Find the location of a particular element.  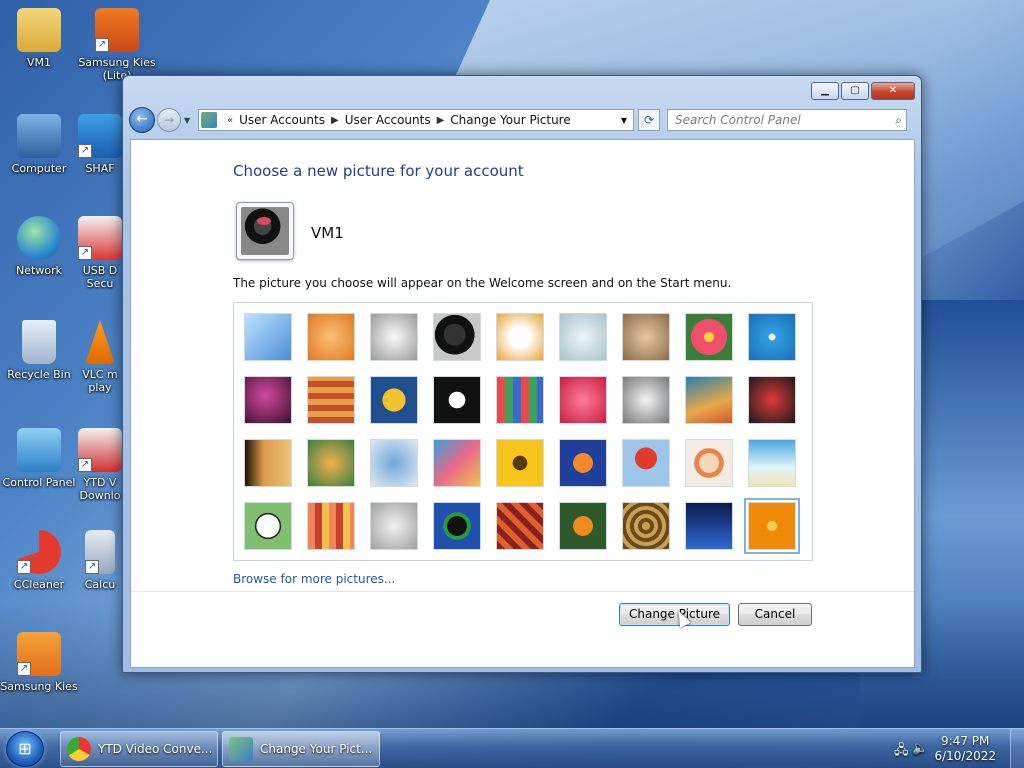

maximize-button: ▢ is located at coordinates (855, 91).